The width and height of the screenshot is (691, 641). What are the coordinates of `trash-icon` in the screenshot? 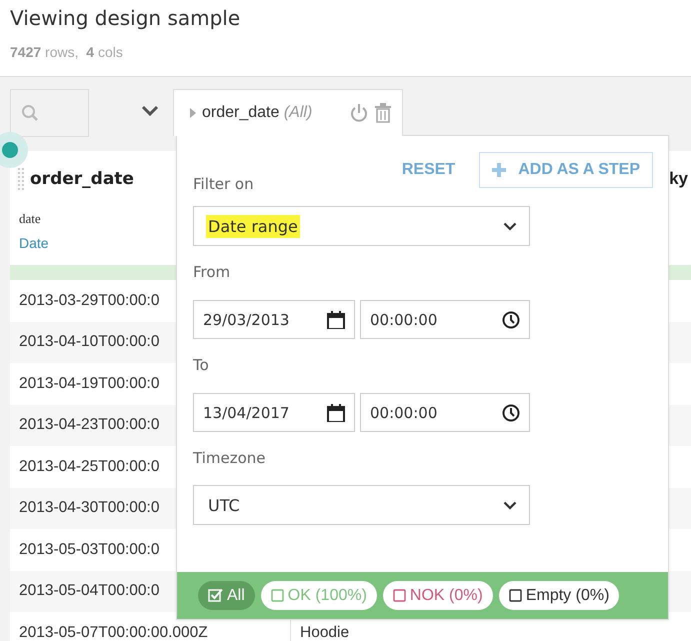 It's located at (383, 113).